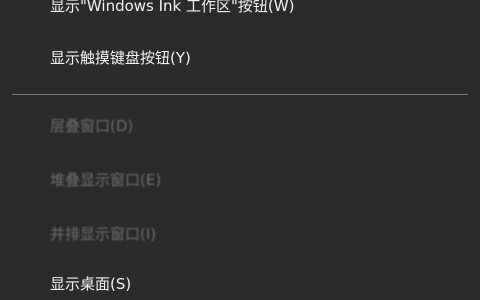 The image size is (480, 300). What do you see at coordinates (92, 126) in the screenshot?
I see `menu-item-cascade-windows: 层叠窗口(D)` at bounding box center [92, 126].